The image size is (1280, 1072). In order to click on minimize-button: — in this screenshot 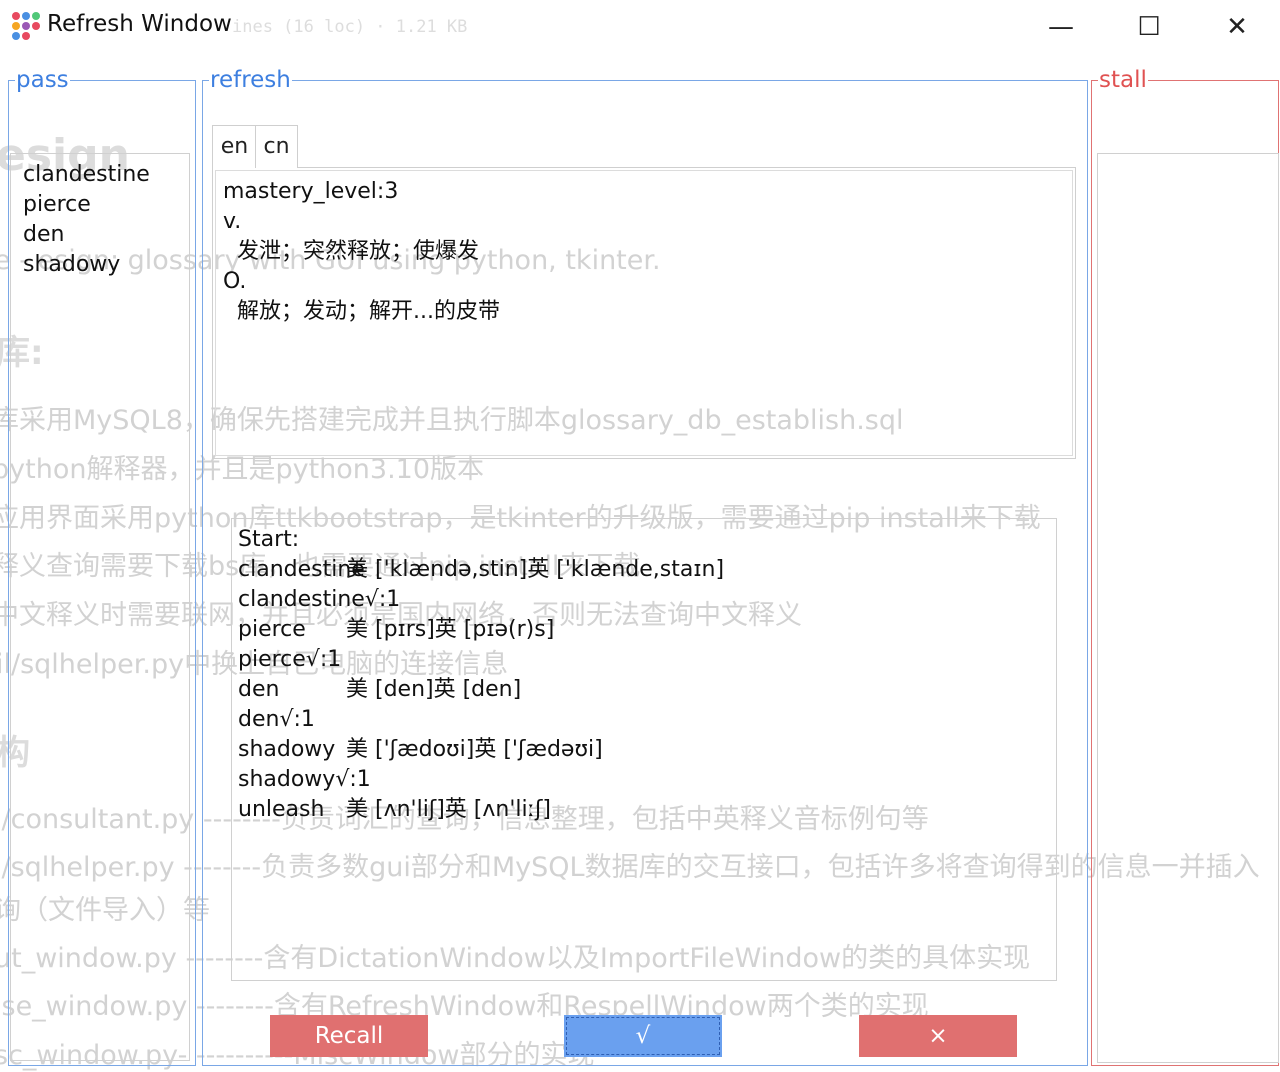, I will do `click(1061, 27)`.